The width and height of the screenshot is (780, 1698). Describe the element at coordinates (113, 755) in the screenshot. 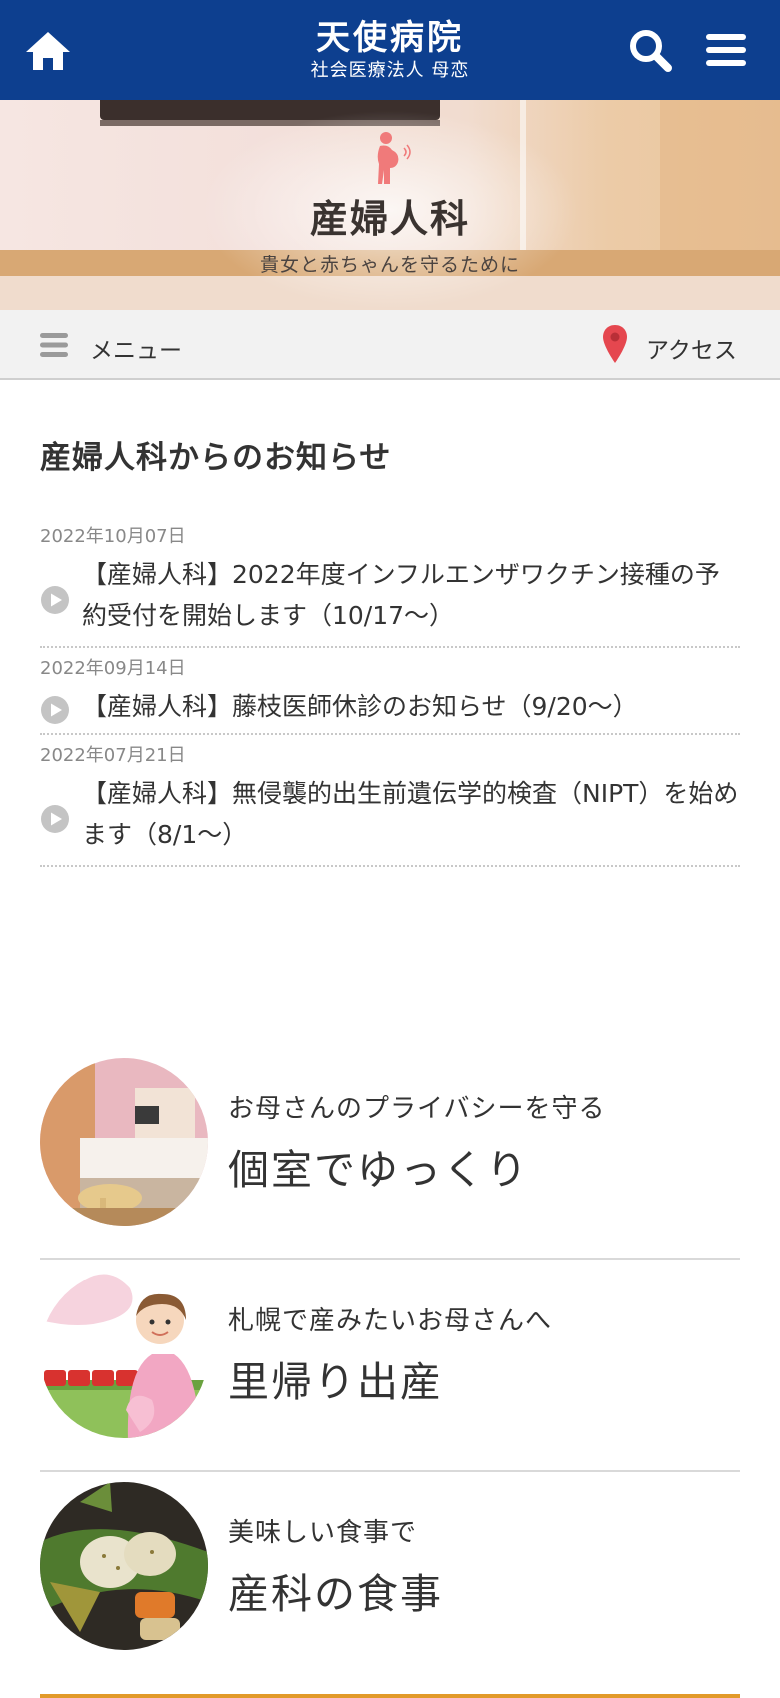

I see `news-date: 2022年07月21日` at that location.